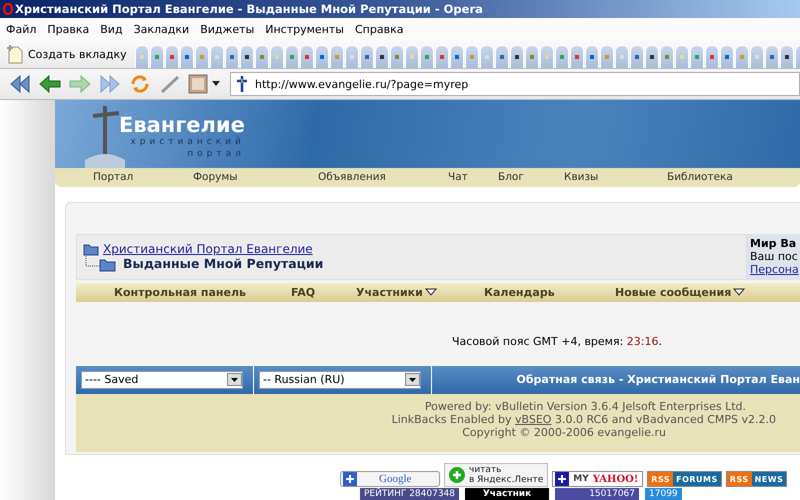 The width and height of the screenshot is (800, 500). I want to click on welcome-text: Ваш пос, so click(774, 256).